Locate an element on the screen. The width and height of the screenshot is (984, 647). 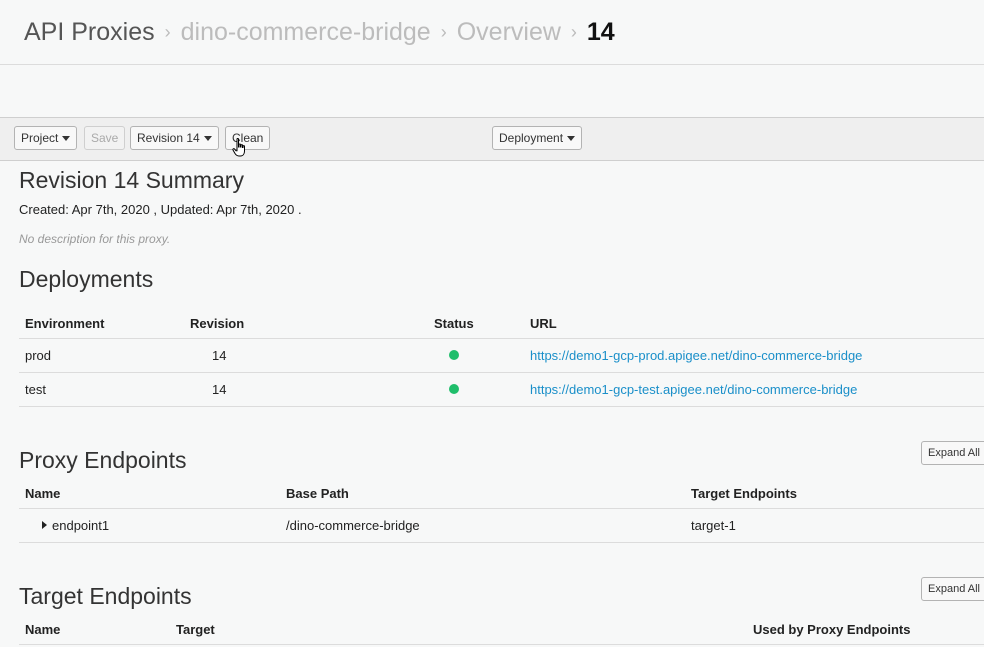
breadcrumb-overview: Overview is located at coordinates (509, 32).